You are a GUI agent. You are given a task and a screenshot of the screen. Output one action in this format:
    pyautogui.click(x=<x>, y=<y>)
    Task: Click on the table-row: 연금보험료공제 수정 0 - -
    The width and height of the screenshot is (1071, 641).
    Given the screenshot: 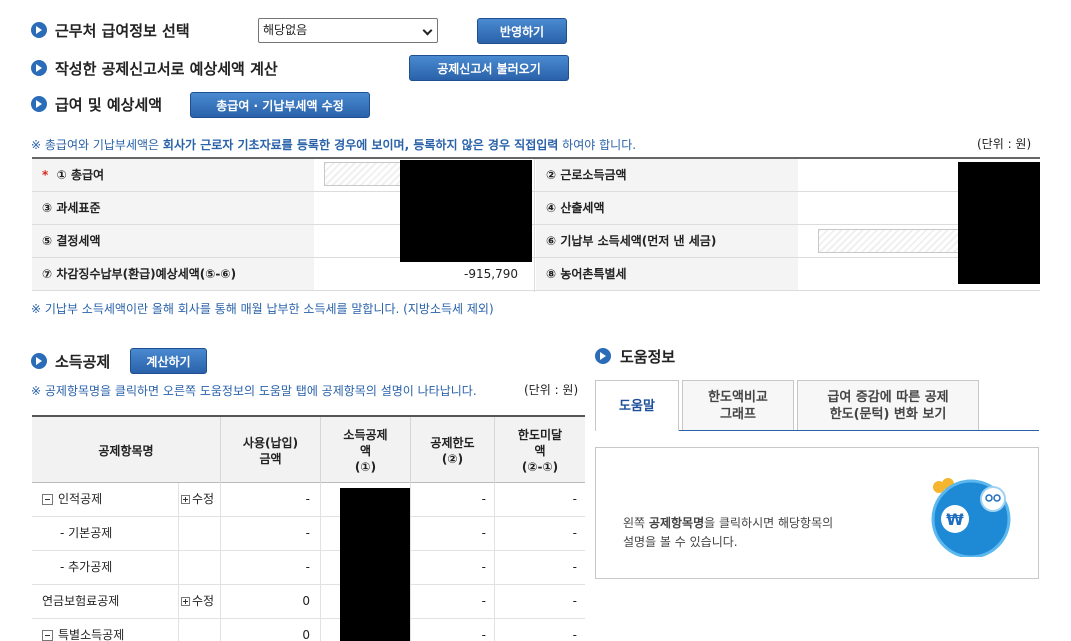 What is the action you would take?
    pyautogui.click(x=308, y=602)
    